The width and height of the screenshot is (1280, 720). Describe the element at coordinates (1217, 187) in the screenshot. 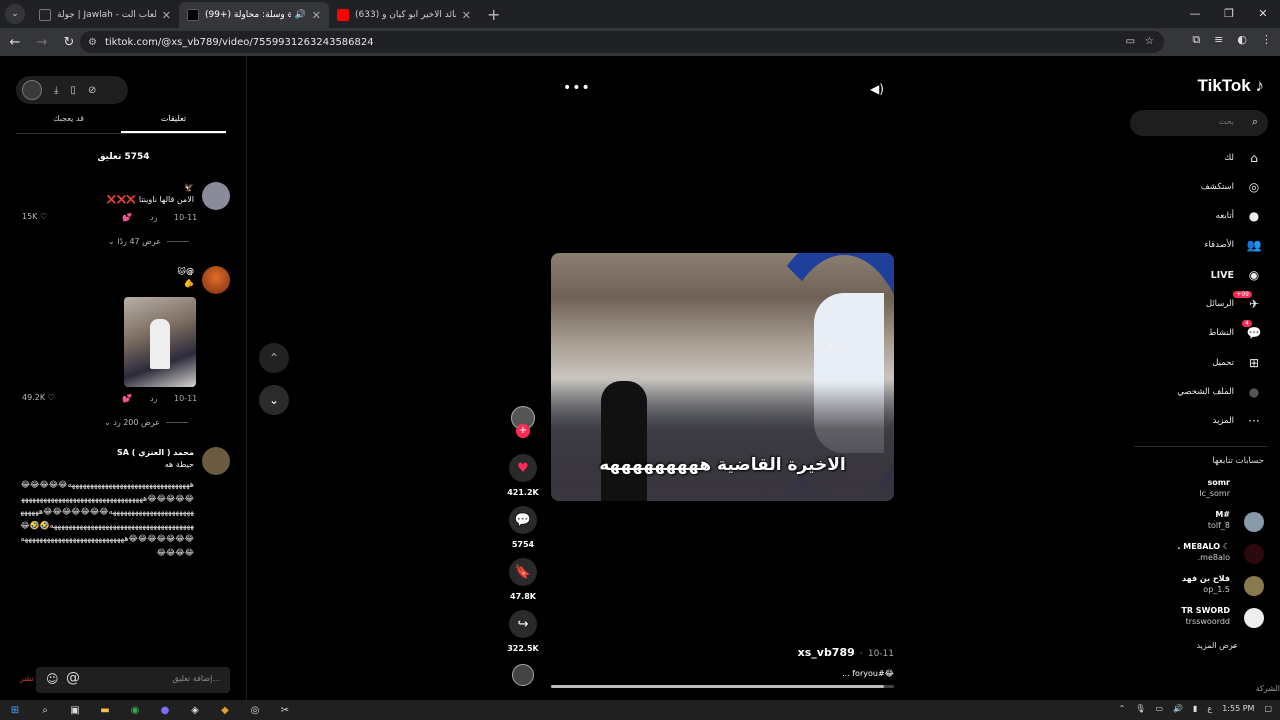

I see `nav-label: استكشف` at that location.